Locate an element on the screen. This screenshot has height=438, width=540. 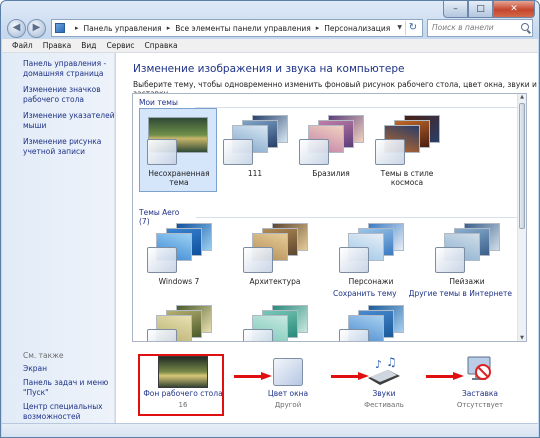
theme-item: Архитектура is located at coordinates (274, 258).